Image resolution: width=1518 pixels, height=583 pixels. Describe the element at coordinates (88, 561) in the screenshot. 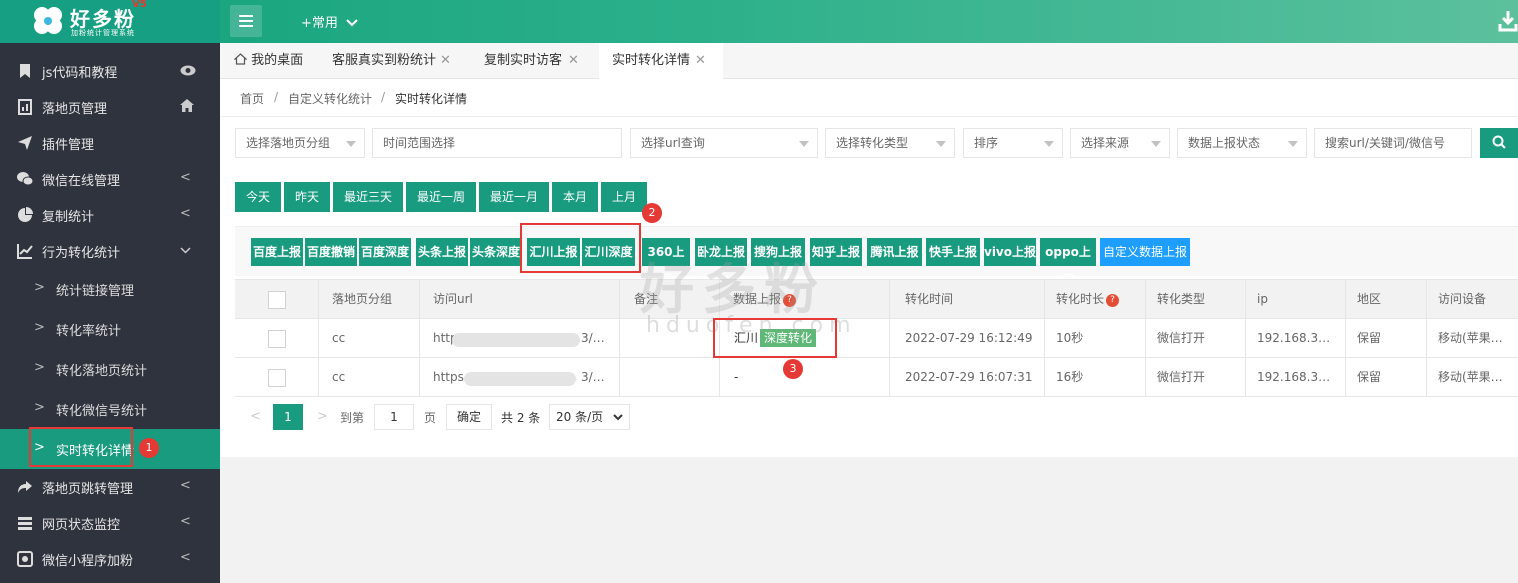

I see `sidebar-item-label: 微信小程序加粉` at that location.